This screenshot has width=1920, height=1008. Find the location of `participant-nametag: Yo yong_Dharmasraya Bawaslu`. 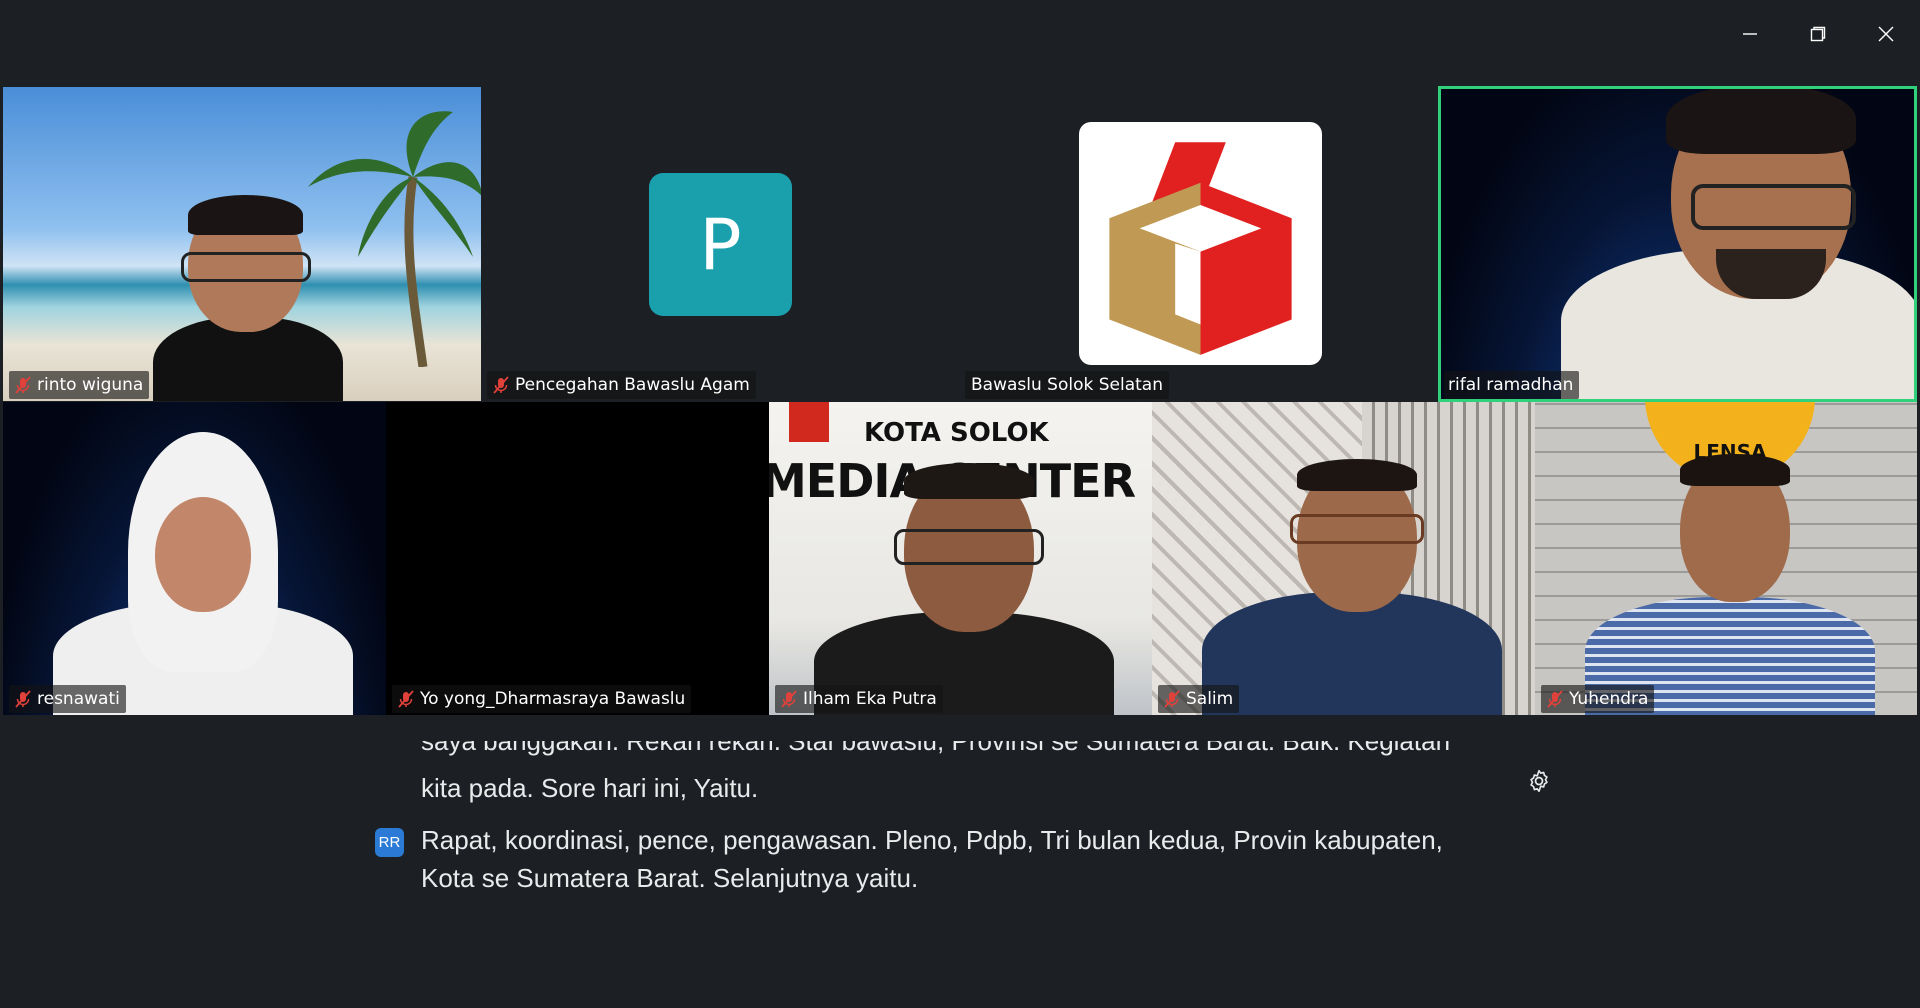

participant-nametag: Yo yong_Dharmasraya Bawaslu is located at coordinates (542, 699).